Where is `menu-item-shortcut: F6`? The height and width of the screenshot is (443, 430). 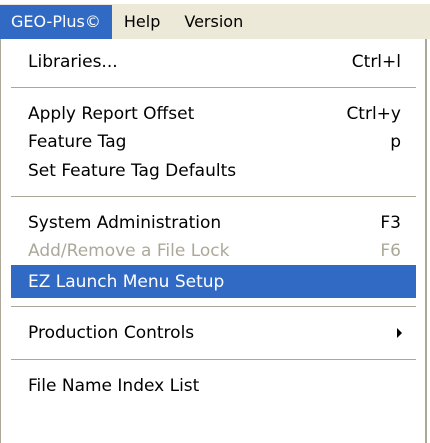
menu-item-shortcut: F6 is located at coordinates (390, 250).